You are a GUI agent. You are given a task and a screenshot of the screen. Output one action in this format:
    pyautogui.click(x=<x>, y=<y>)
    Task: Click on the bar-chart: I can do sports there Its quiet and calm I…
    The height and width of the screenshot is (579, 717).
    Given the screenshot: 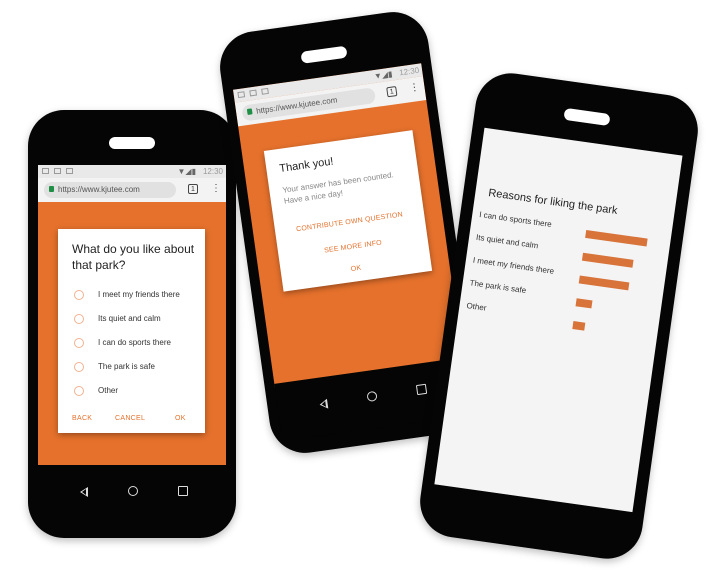 What is the action you would take?
    pyautogui.click(x=574, y=229)
    